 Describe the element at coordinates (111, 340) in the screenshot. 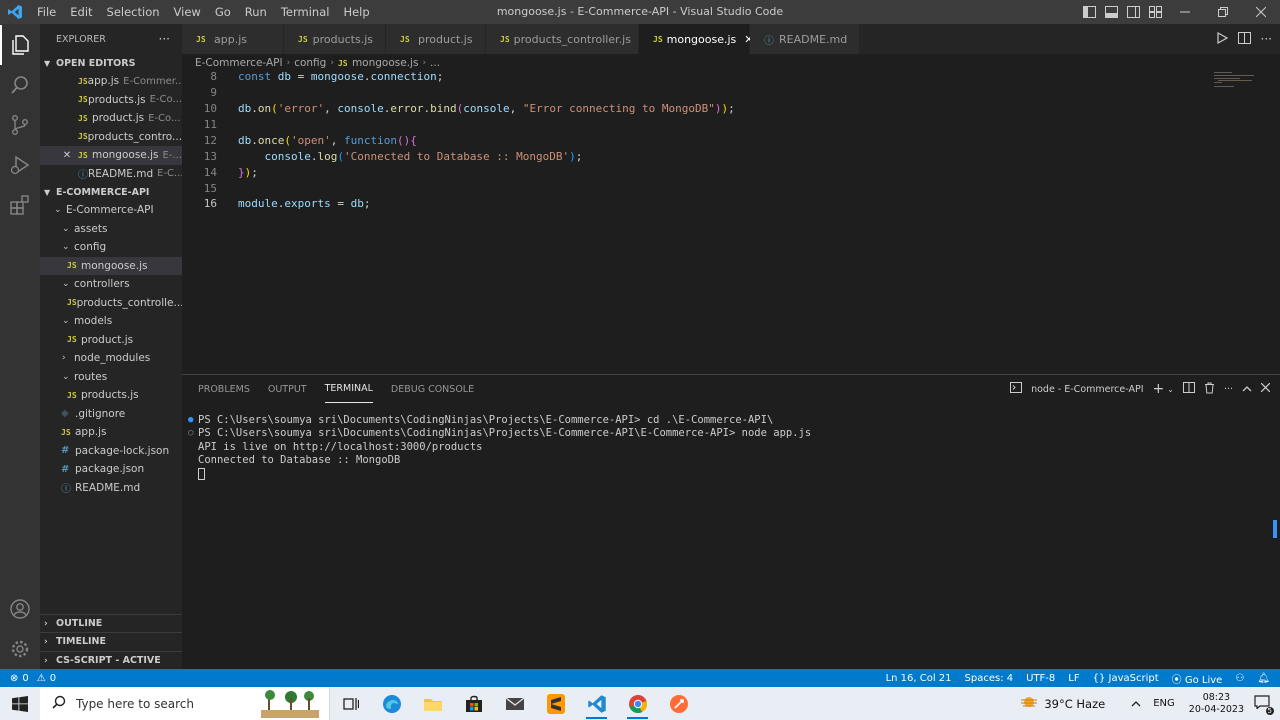

I see `file-product-js: JS product.js` at that location.